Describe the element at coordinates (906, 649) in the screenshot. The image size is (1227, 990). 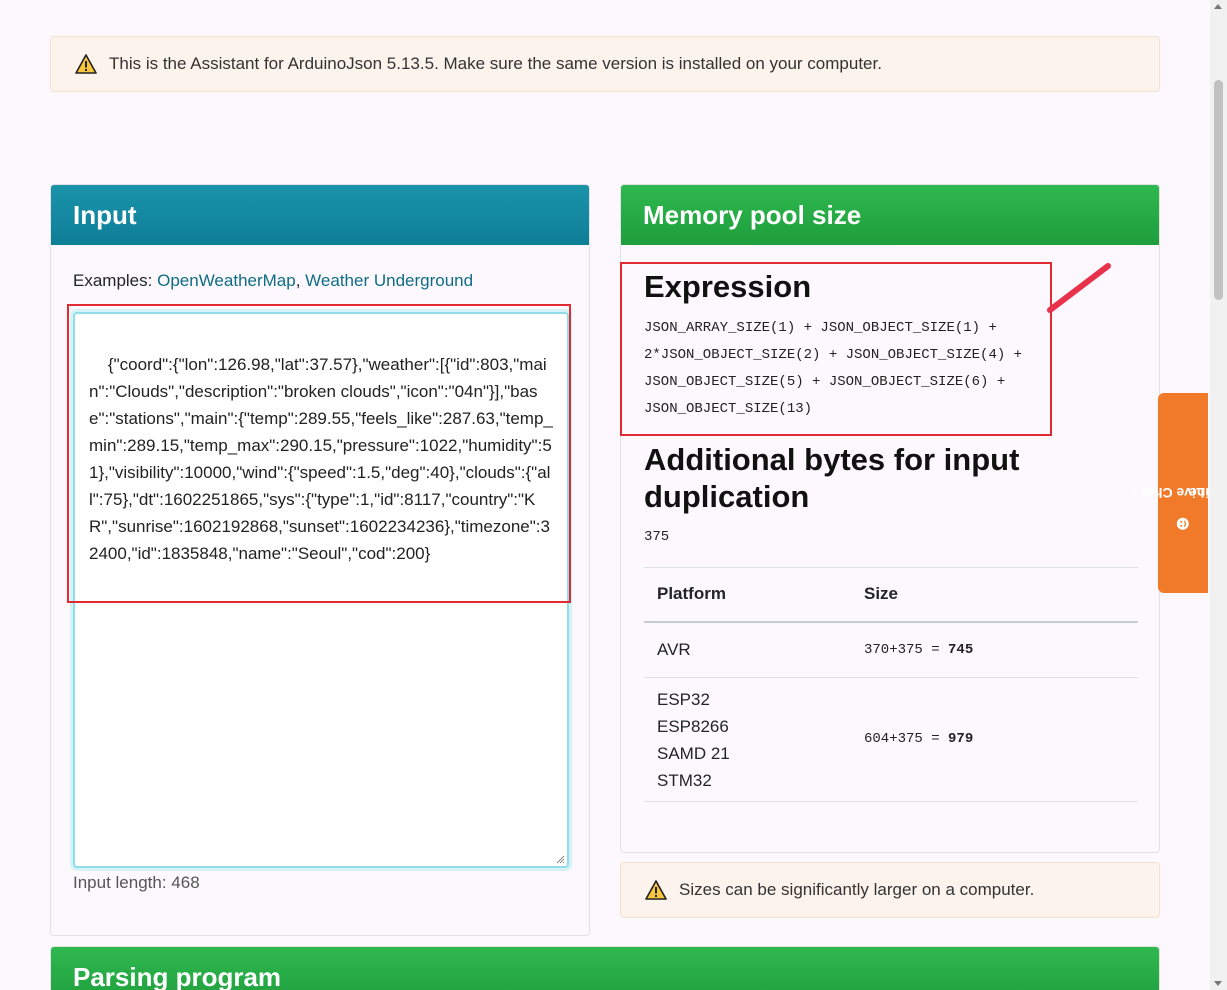
I see `size-formula: 370+375 =` at that location.